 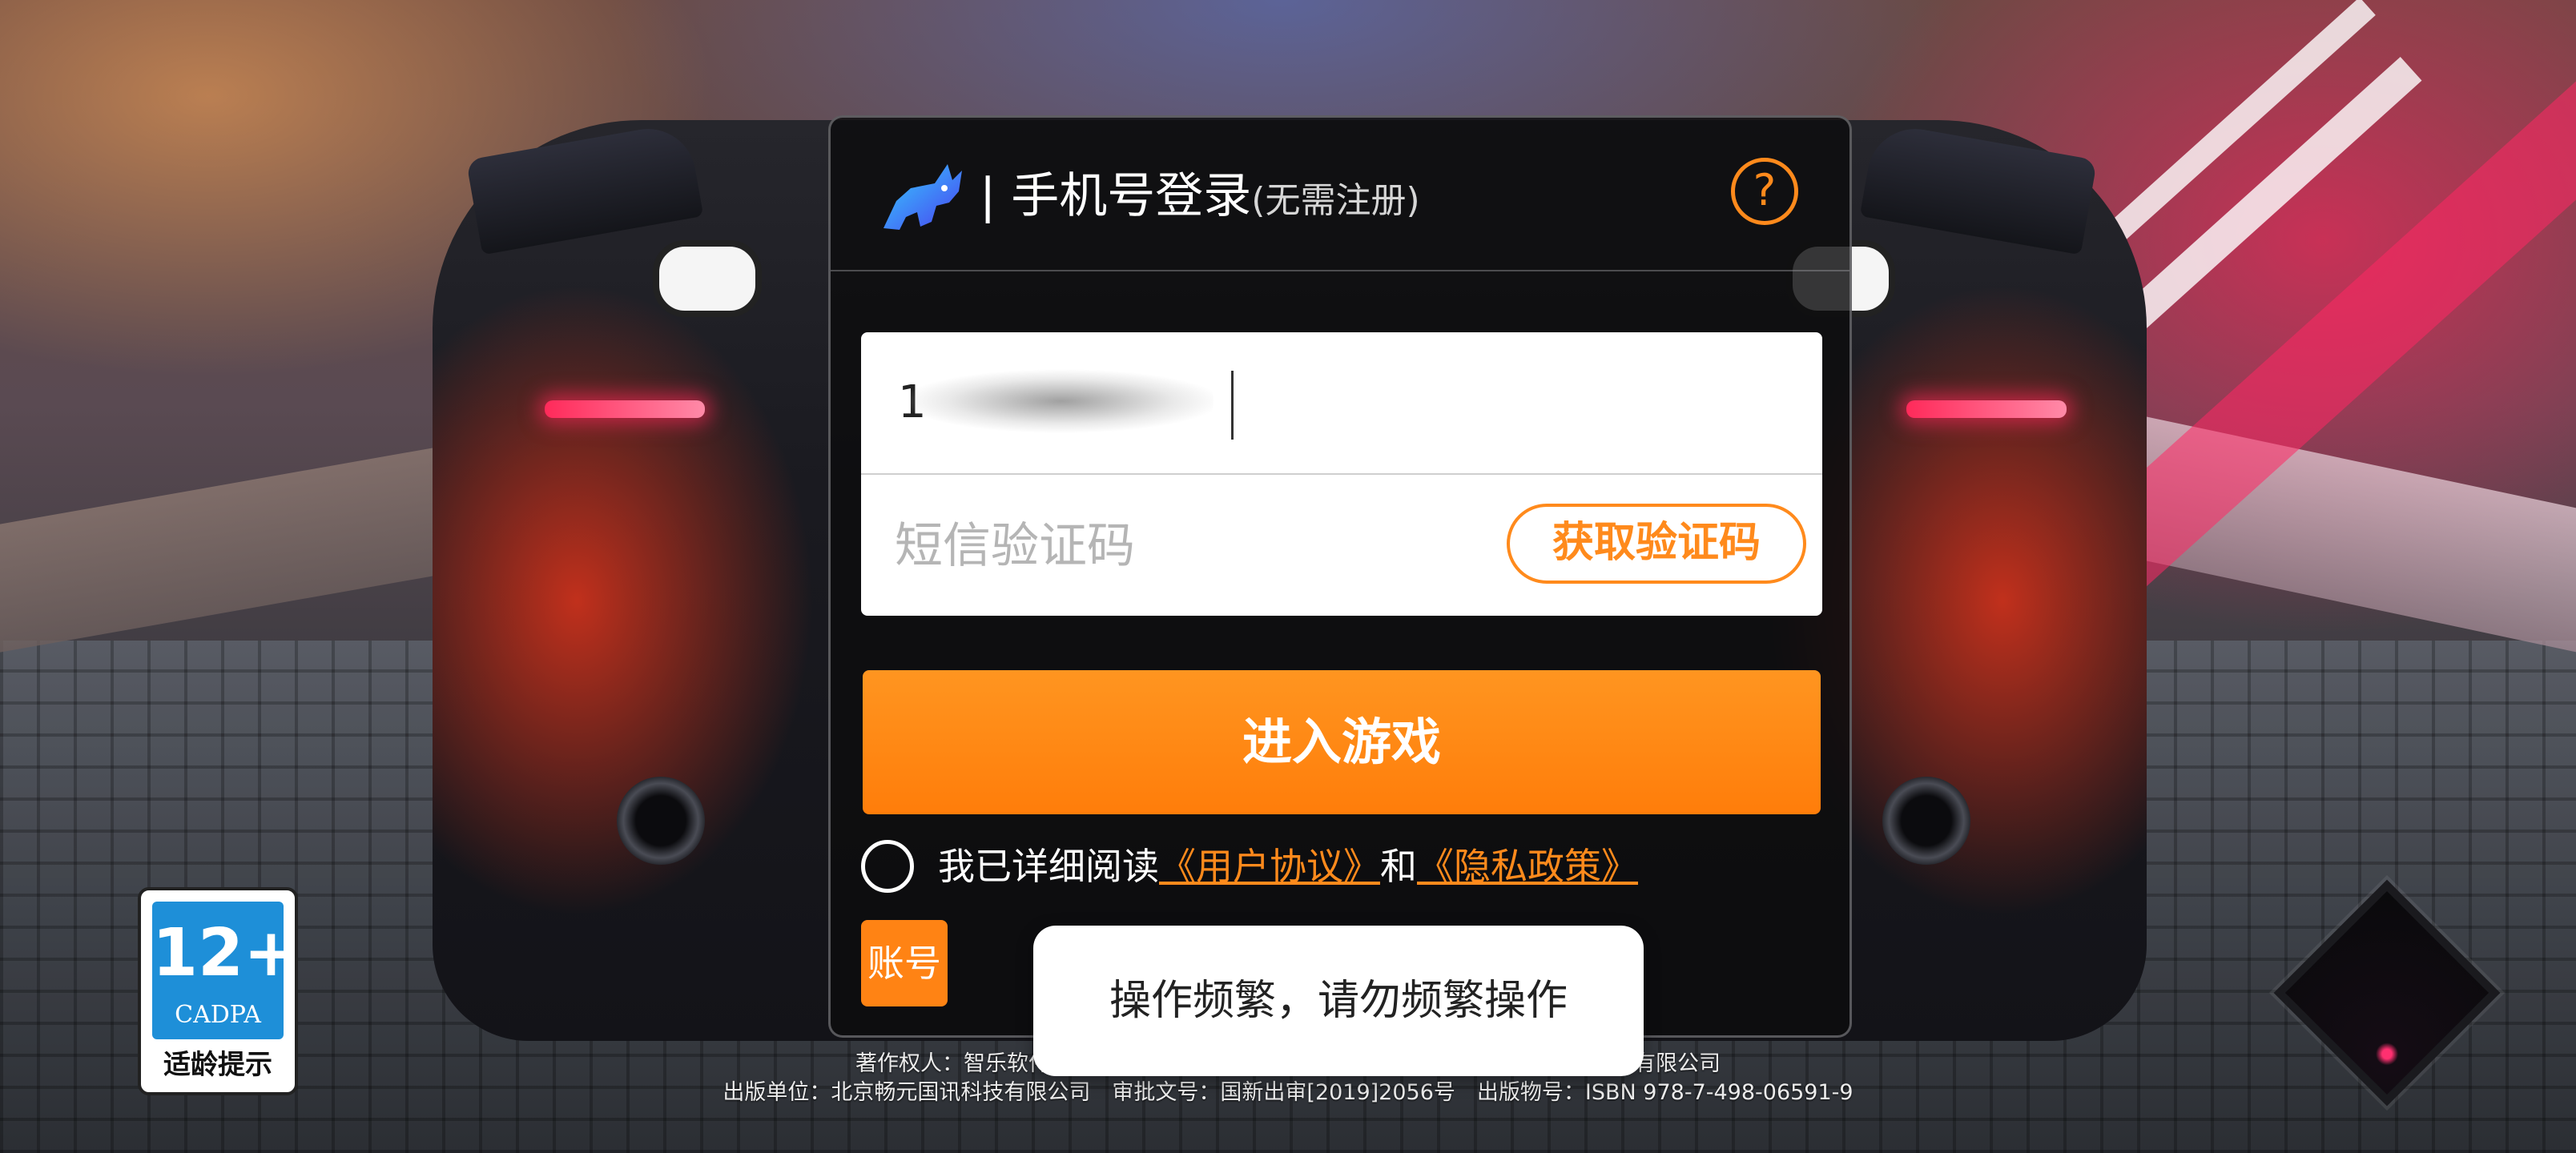 I want to click on agreement-and: 和, so click(x=1398, y=866).